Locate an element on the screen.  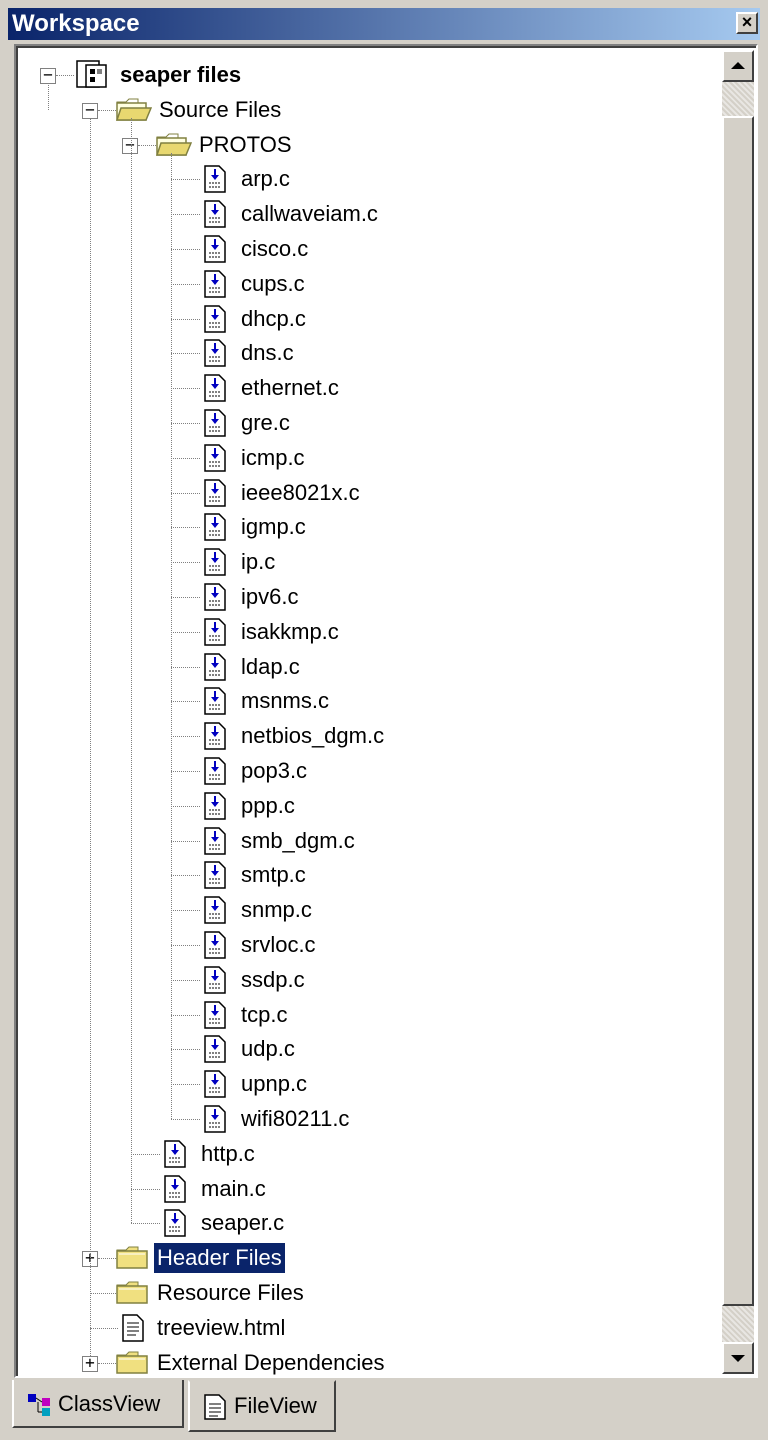
tree-file-item: gre.c is located at coordinates (265, 423).